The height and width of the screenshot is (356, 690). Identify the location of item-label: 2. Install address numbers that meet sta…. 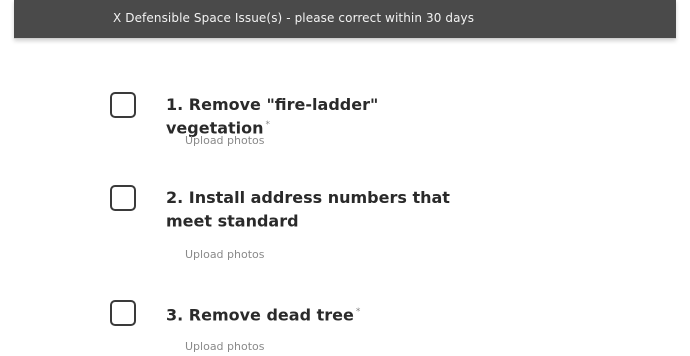
(308, 209).